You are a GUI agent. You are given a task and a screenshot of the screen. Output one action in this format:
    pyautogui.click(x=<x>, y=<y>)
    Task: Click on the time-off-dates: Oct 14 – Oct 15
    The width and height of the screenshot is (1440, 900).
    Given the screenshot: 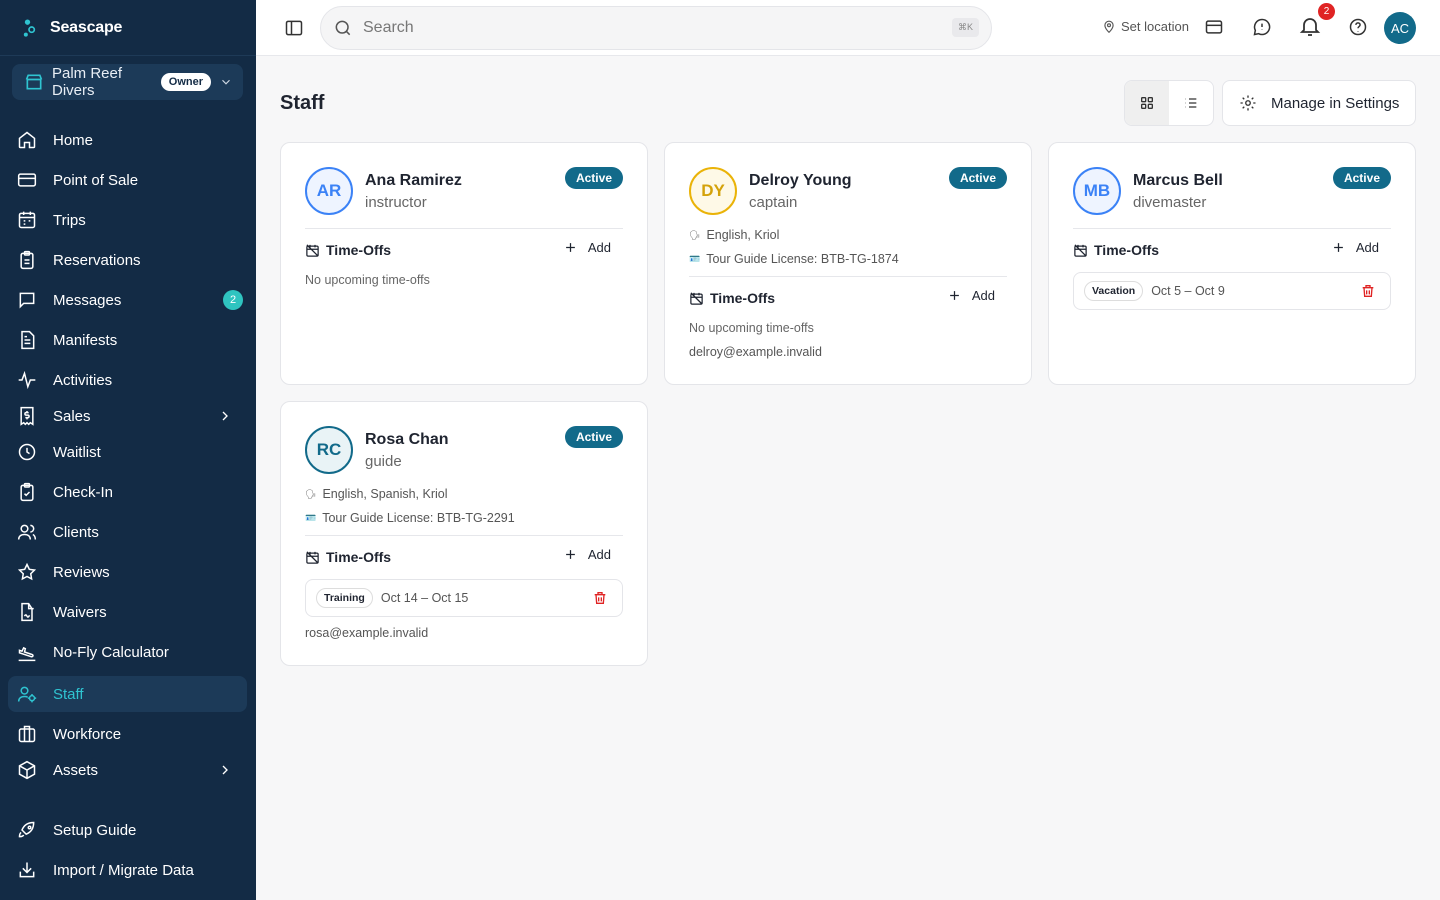 What is the action you would take?
    pyautogui.click(x=424, y=598)
    